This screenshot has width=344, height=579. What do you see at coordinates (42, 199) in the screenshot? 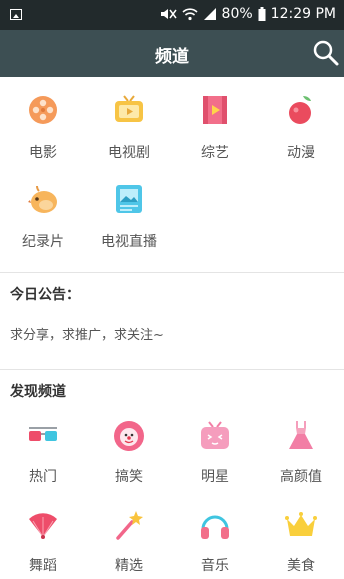
I see `bird-icon` at bounding box center [42, 199].